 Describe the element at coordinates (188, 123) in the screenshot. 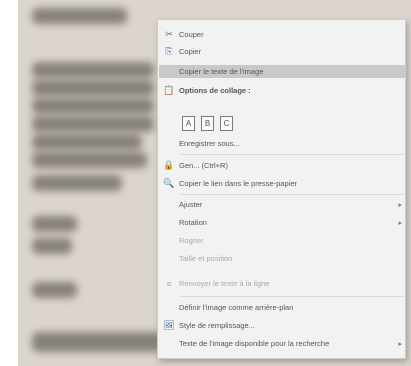

I see `paste-option-keep-formatting: A` at that location.